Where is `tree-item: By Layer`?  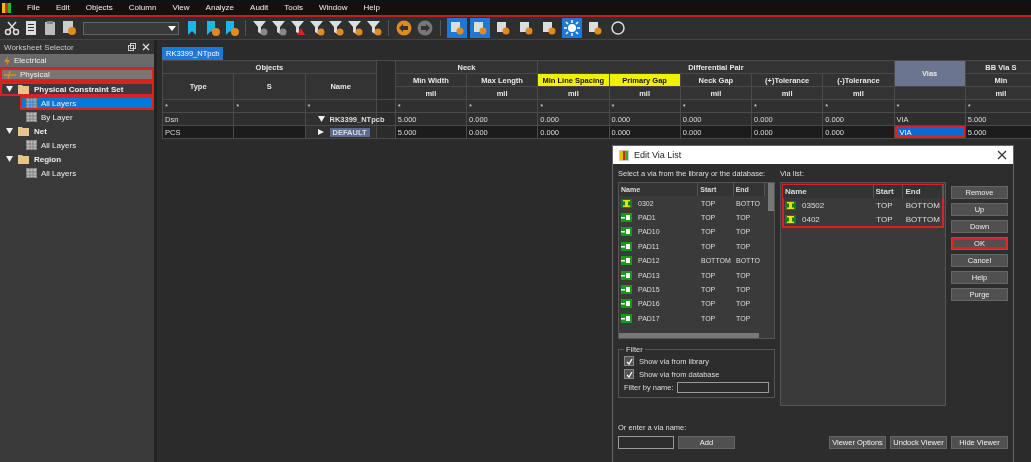
tree-item: By Layer is located at coordinates (87, 117).